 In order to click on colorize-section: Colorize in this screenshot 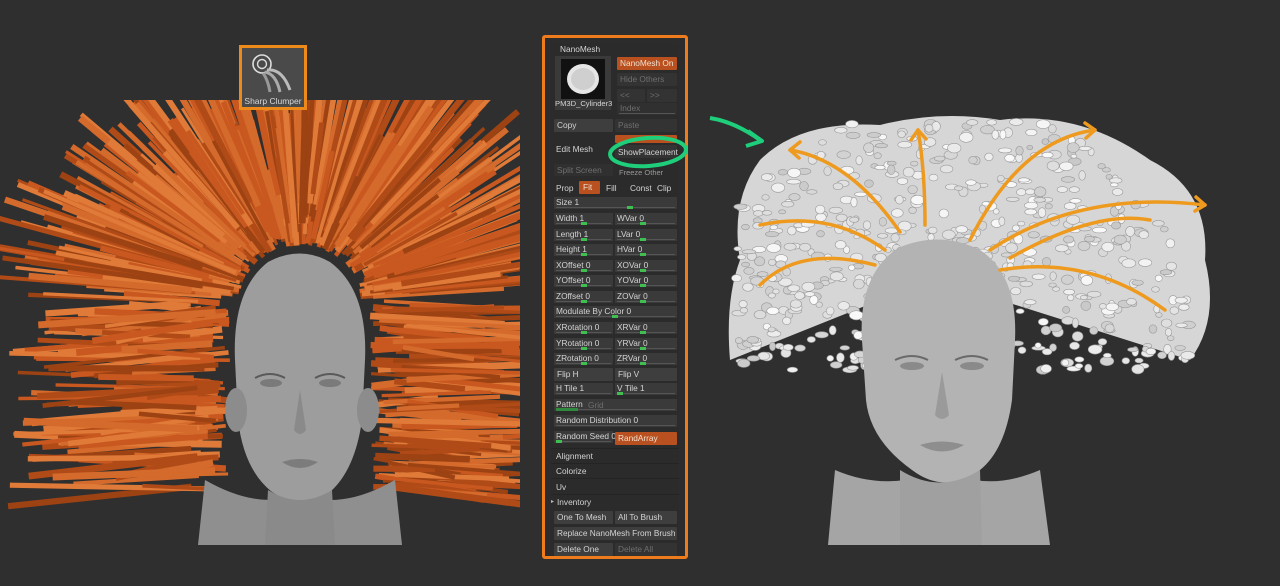, I will do `click(571, 471)`.